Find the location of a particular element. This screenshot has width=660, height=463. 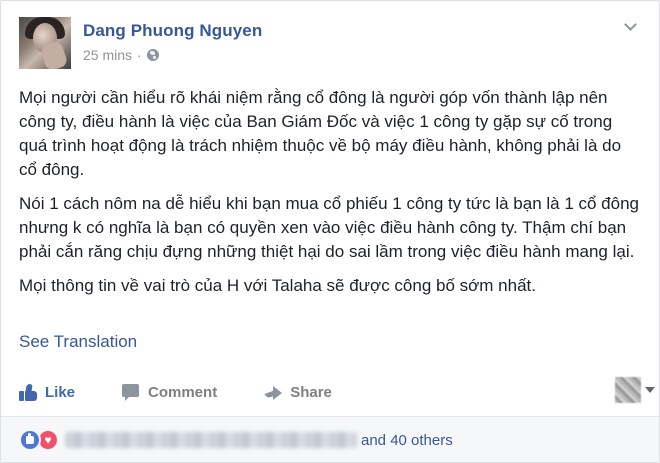

share-button: Share is located at coordinates (298, 392).